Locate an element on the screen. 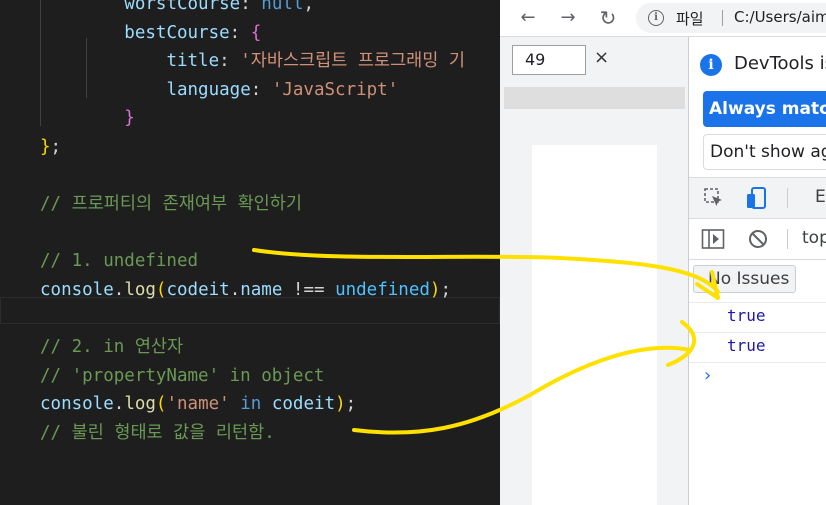 The width and height of the screenshot is (826, 505). code-token: language is located at coordinates (208, 89).